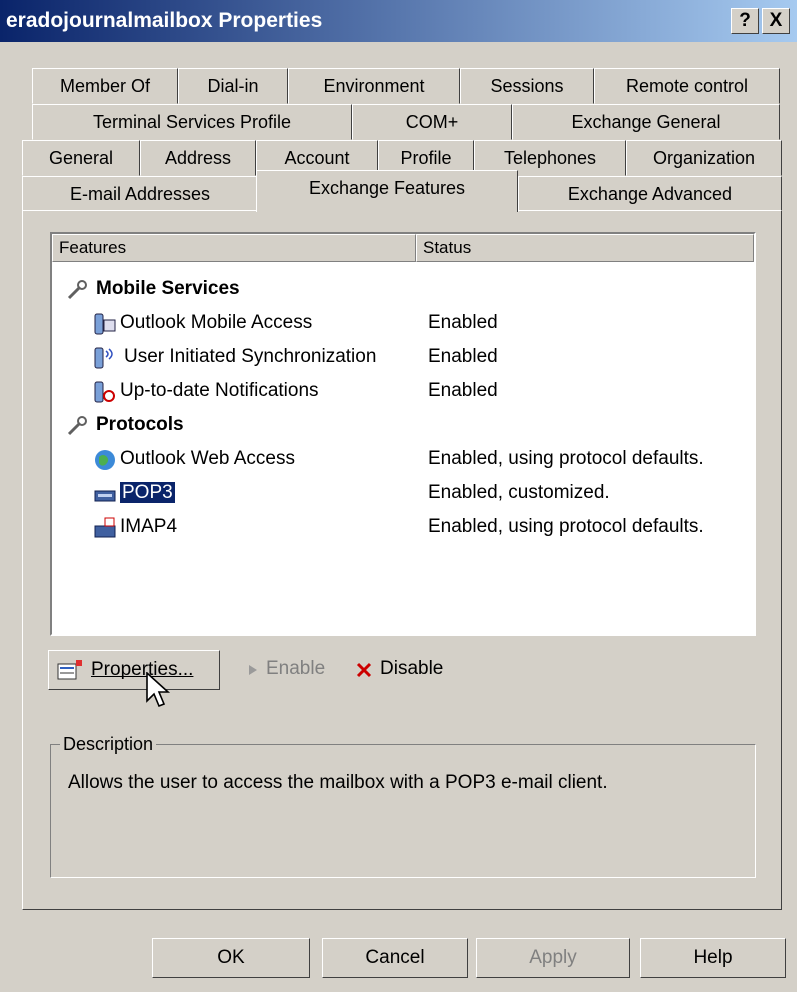  I want to click on description-legend: Description, so click(108, 744).